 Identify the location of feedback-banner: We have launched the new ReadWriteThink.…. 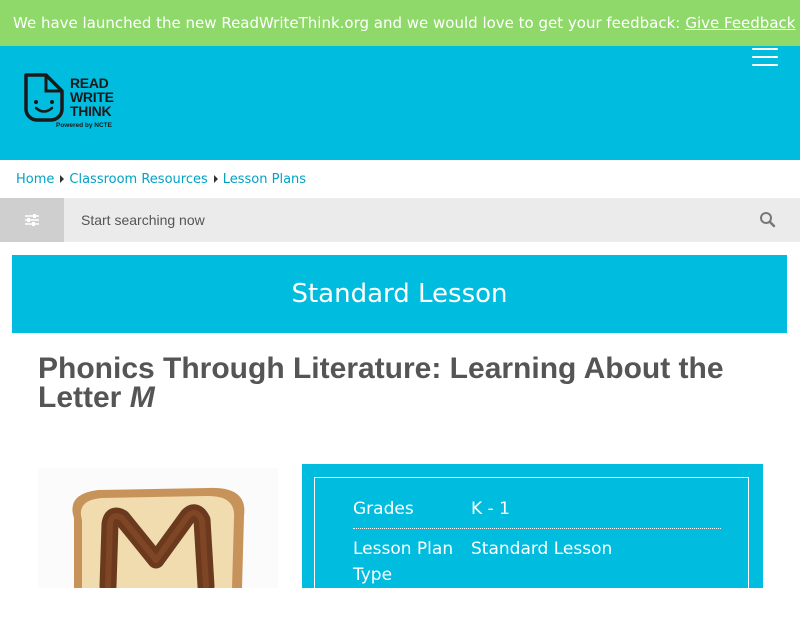
(400, 23).